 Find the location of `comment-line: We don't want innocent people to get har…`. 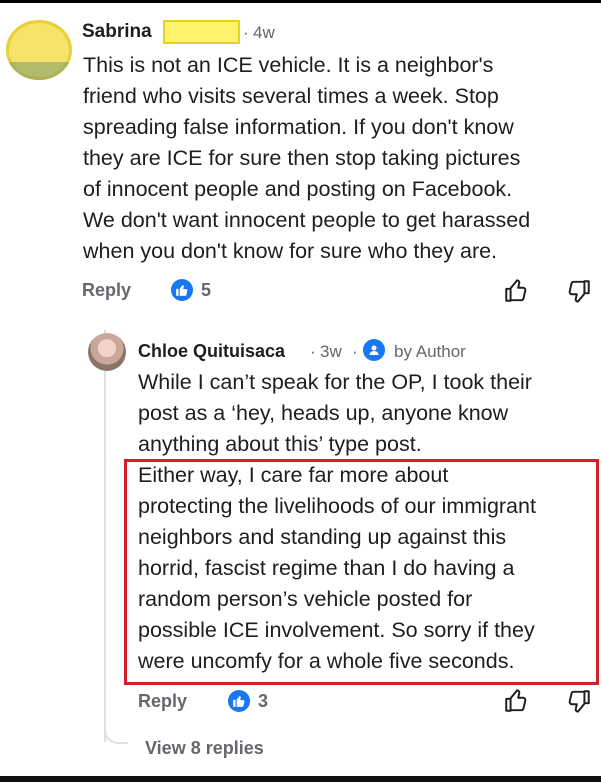

comment-line: We don't want innocent people to get har… is located at coordinates (307, 220).